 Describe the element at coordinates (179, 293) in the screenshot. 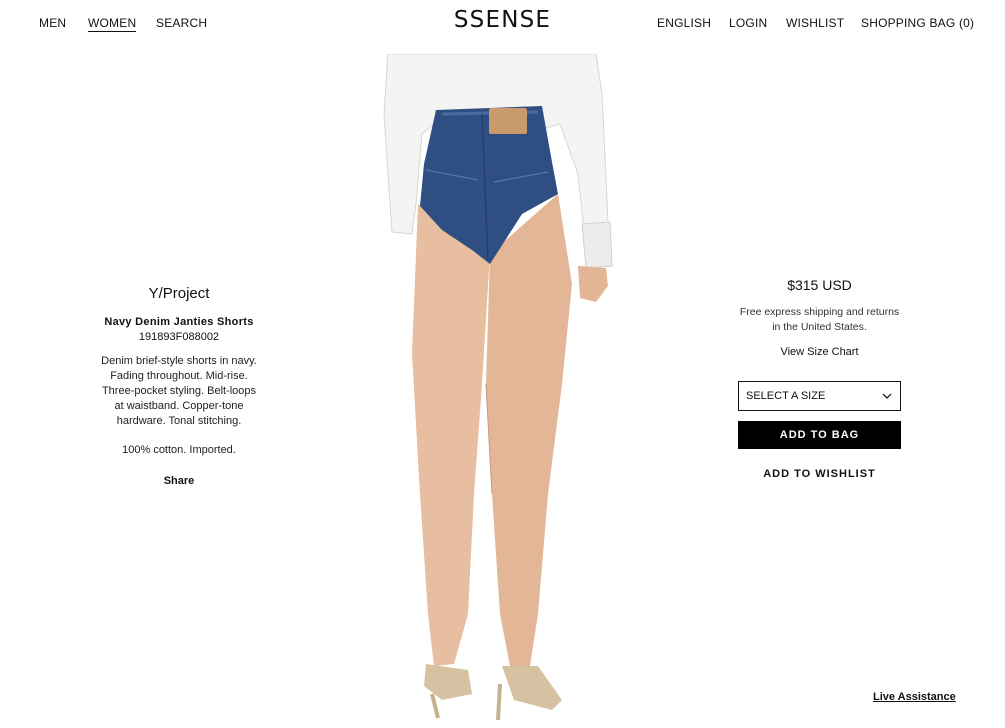

I see `product-brand: Y/Project` at that location.